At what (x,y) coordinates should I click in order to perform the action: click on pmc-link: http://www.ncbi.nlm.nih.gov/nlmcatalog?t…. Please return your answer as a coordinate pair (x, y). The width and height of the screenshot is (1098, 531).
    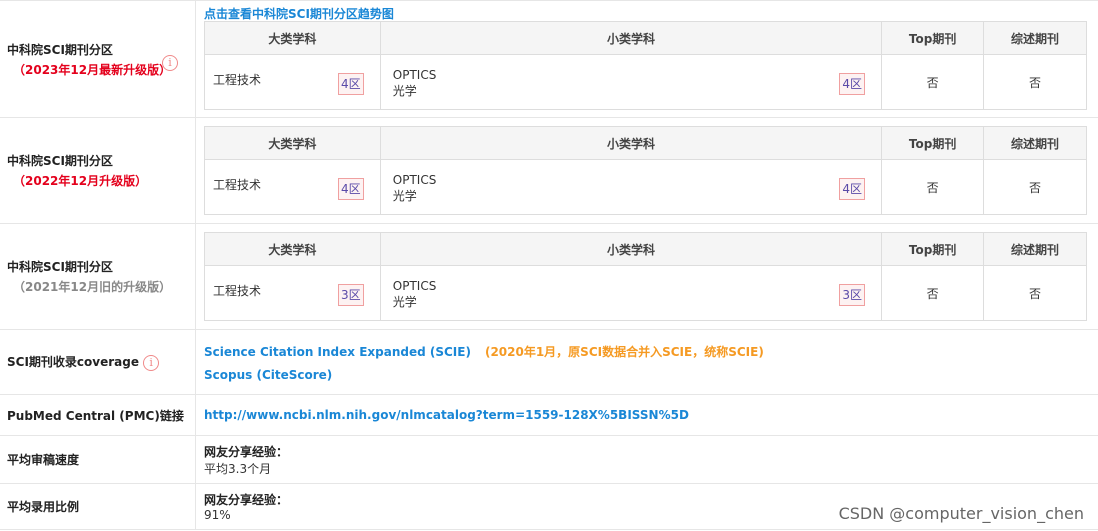
    Looking at the image, I should click on (446, 415).